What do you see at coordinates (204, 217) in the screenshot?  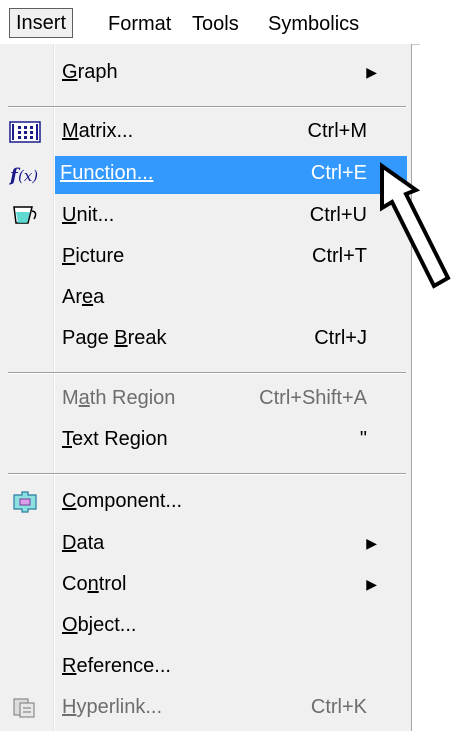 I see `menu-item-unit: Unit... Ctrl+U` at bounding box center [204, 217].